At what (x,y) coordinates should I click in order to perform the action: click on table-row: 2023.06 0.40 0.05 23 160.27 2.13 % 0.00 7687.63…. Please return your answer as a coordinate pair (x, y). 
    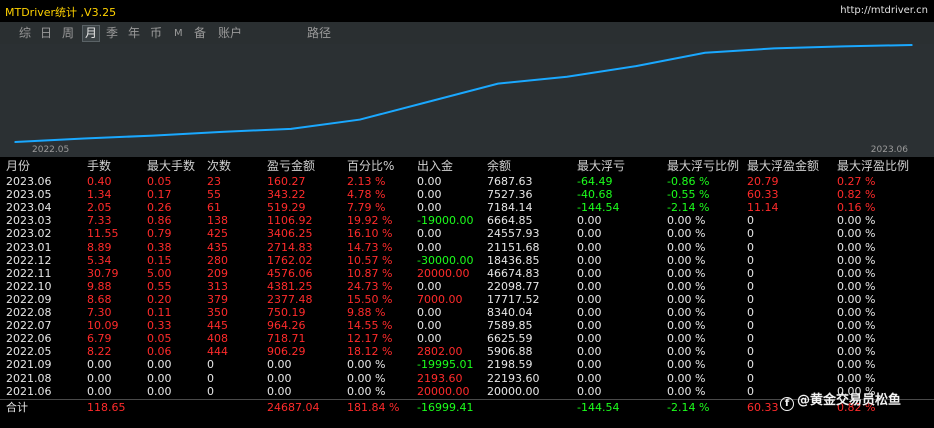
    Looking at the image, I should click on (467, 181).